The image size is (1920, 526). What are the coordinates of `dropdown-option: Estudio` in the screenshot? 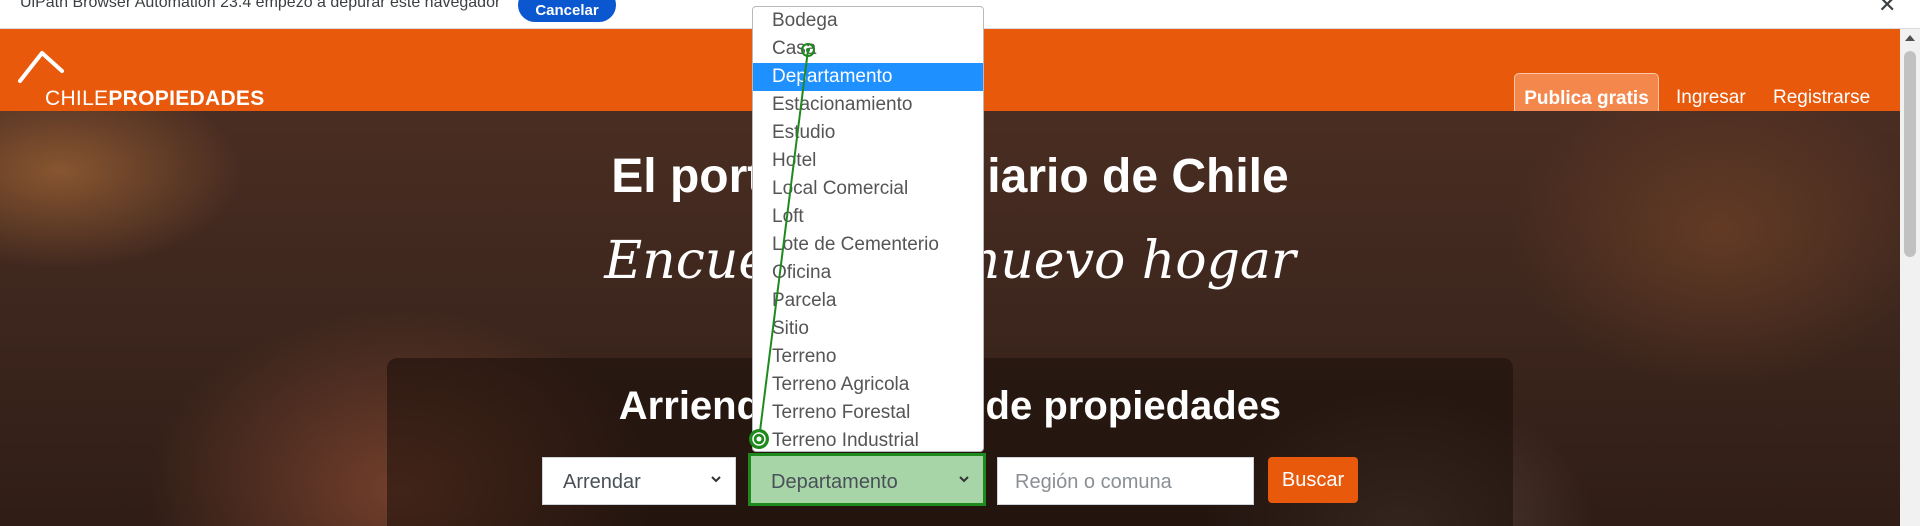 It's located at (868, 133).